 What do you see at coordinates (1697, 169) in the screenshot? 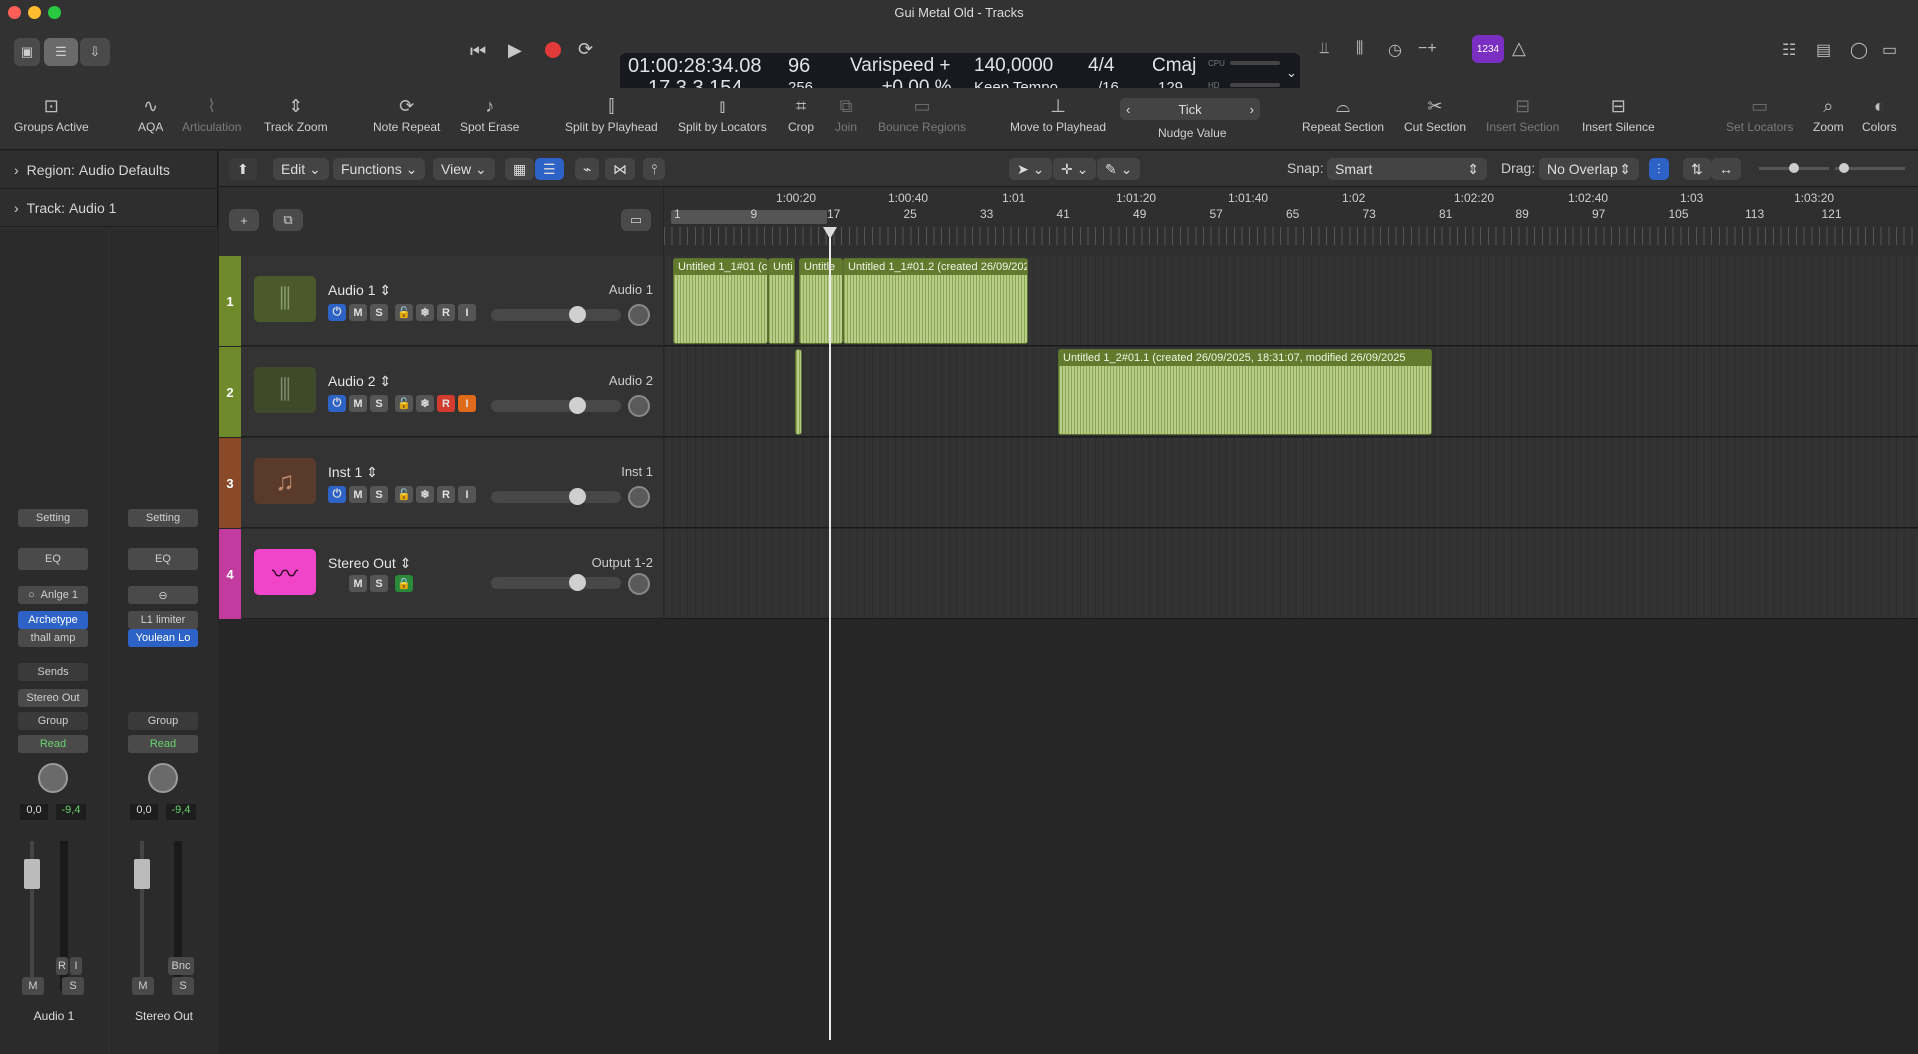
I see `vertical-auto-zoom-icon: ⇅` at bounding box center [1697, 169].